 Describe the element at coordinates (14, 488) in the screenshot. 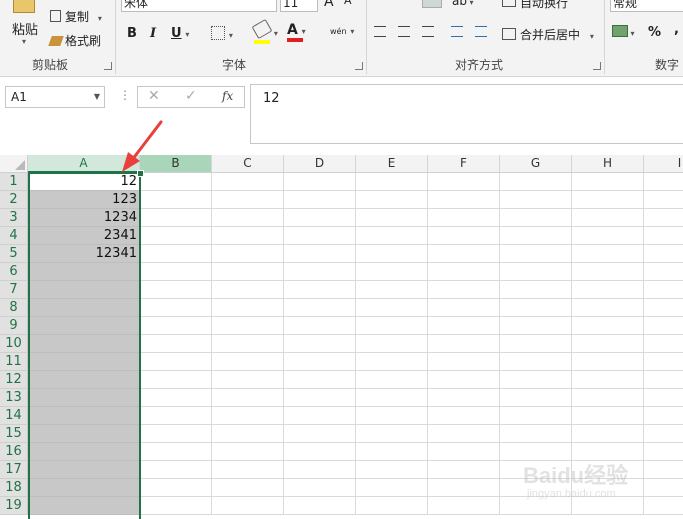

I see `row-header: 18` at that location.